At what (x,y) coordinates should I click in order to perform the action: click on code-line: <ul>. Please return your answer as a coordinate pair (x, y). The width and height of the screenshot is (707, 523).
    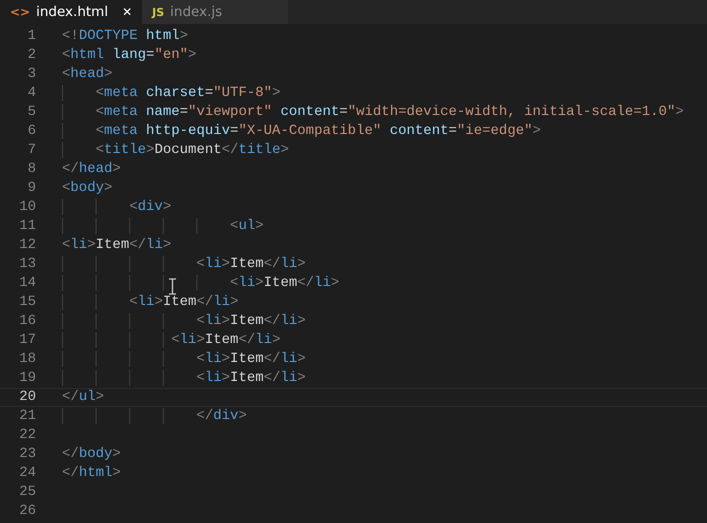
    Looking at the image, I should click on (163, 226).